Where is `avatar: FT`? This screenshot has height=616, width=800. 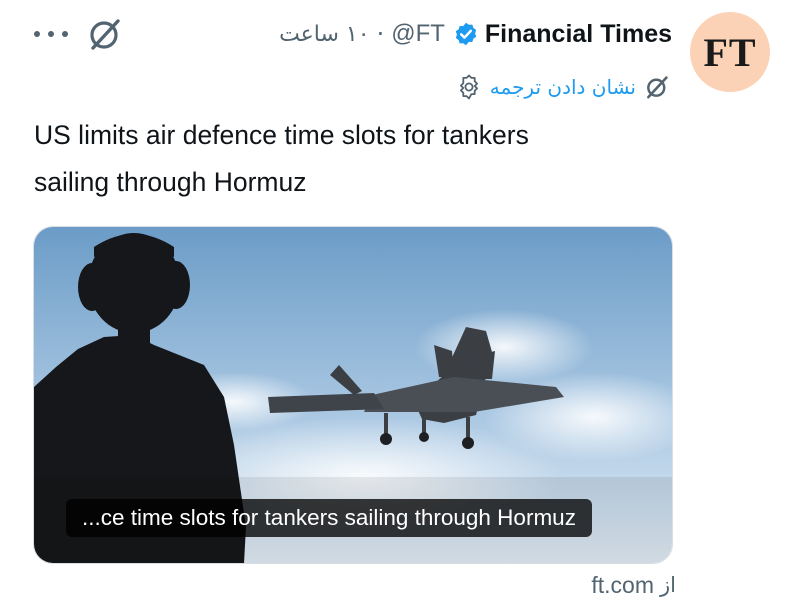
avatar: FT is located at coordinates (730, 52).